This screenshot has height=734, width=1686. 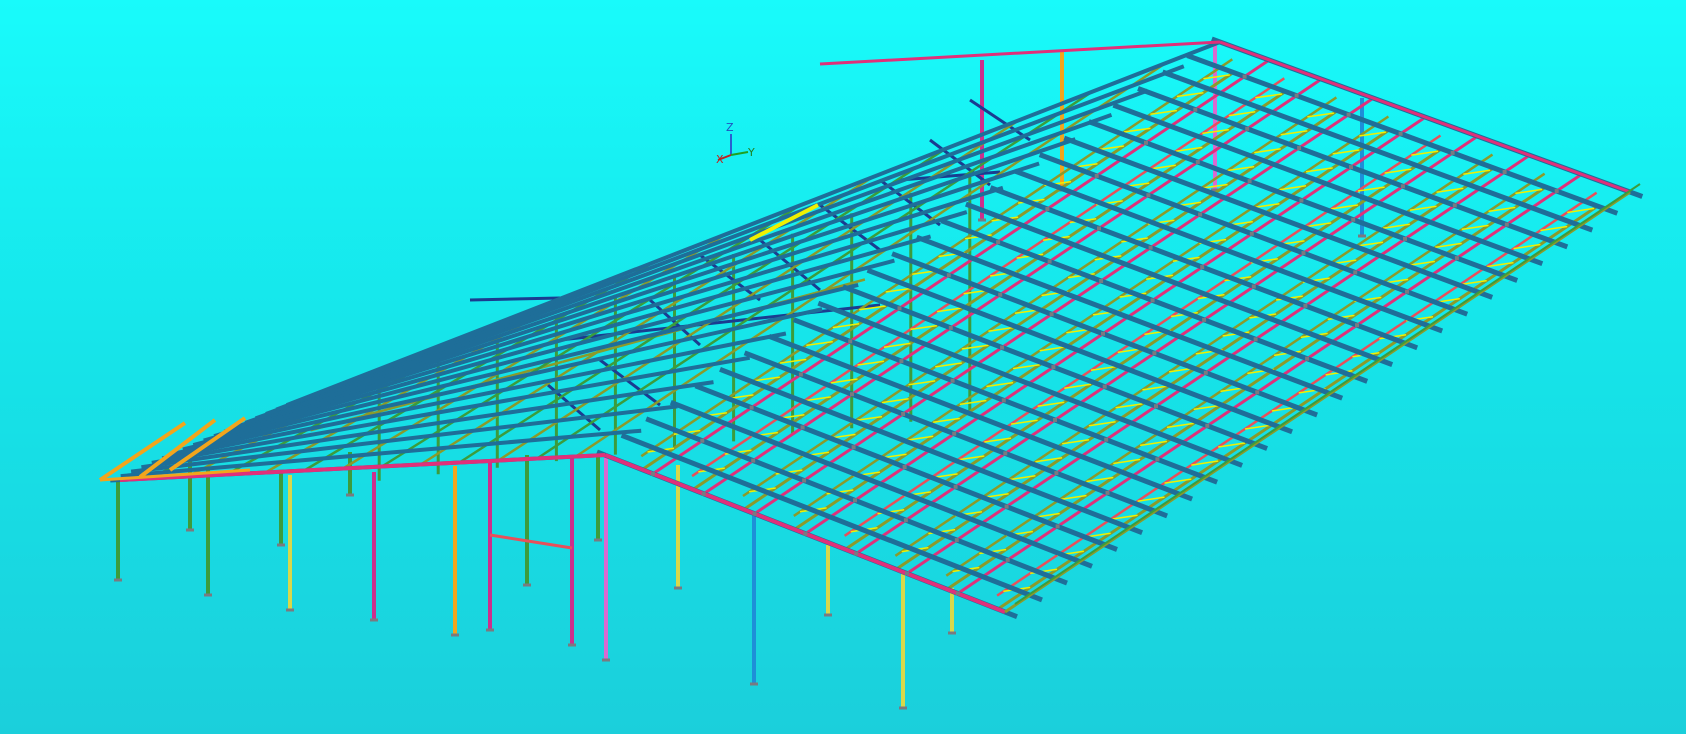 I want to click on axis-triad-icon: Z X Y, so click(x=735, y=143).